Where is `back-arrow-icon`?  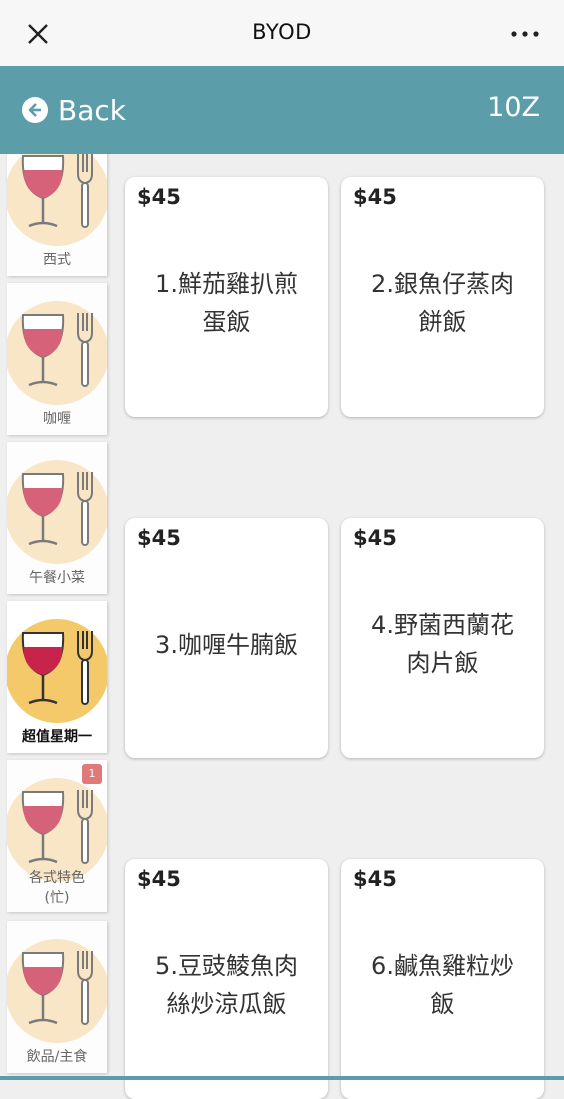 back-arrow-icon is located at coordinates (35, 110).